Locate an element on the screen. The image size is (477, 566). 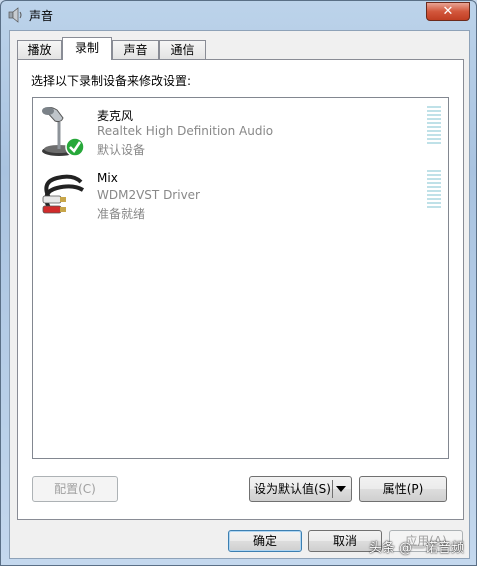
close-icon: ✕ is located at coordinates (448, 11).